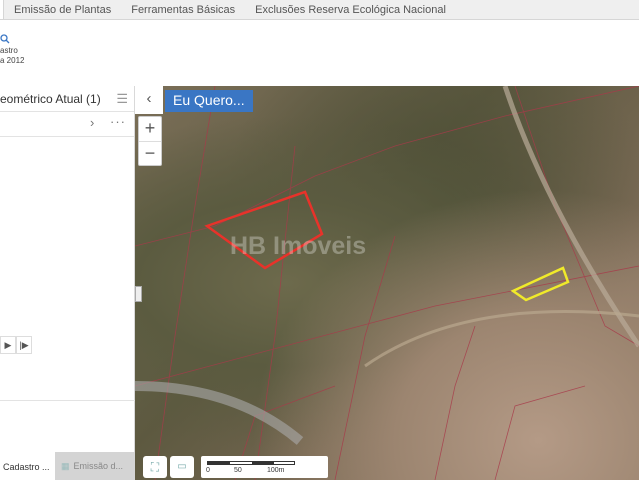  I want to click on panel-title: eométrico Atual (1), so click(50, 99).